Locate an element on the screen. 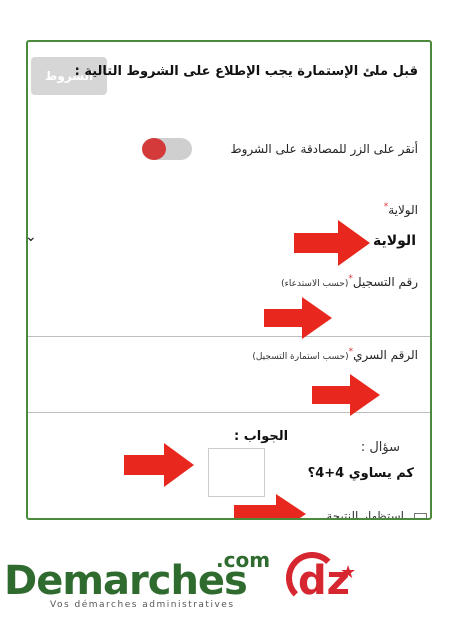 The image size is (474, 618). answer-title: الجواب : is located at coordinates (261, 436).